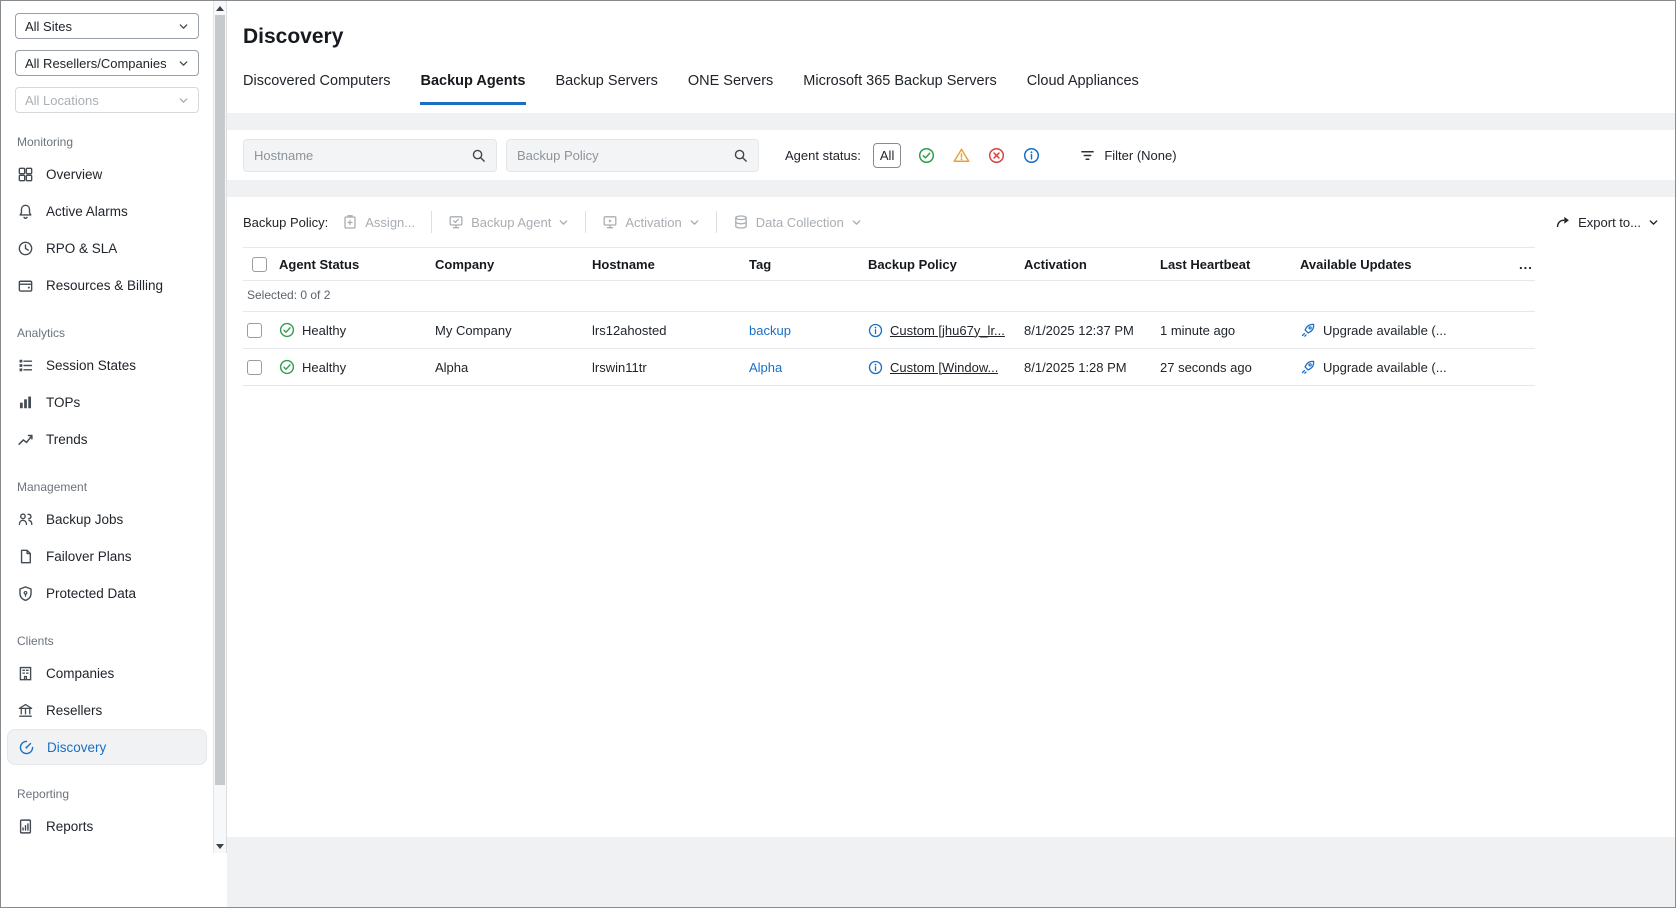 This screenshot has height=908, width=1676. I want to click on sidebar-item-reports: Reports, so click(107, 826).